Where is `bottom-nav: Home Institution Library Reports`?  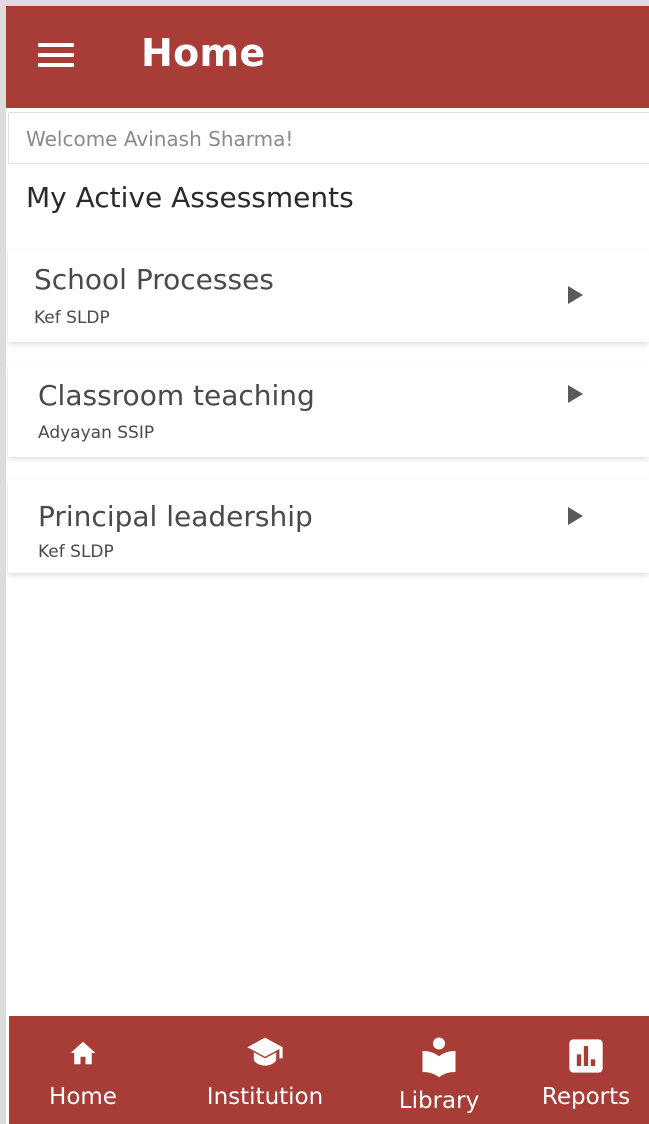 bottom-nav: Home Institution Library Reports is located at coordinates (329, 1070).